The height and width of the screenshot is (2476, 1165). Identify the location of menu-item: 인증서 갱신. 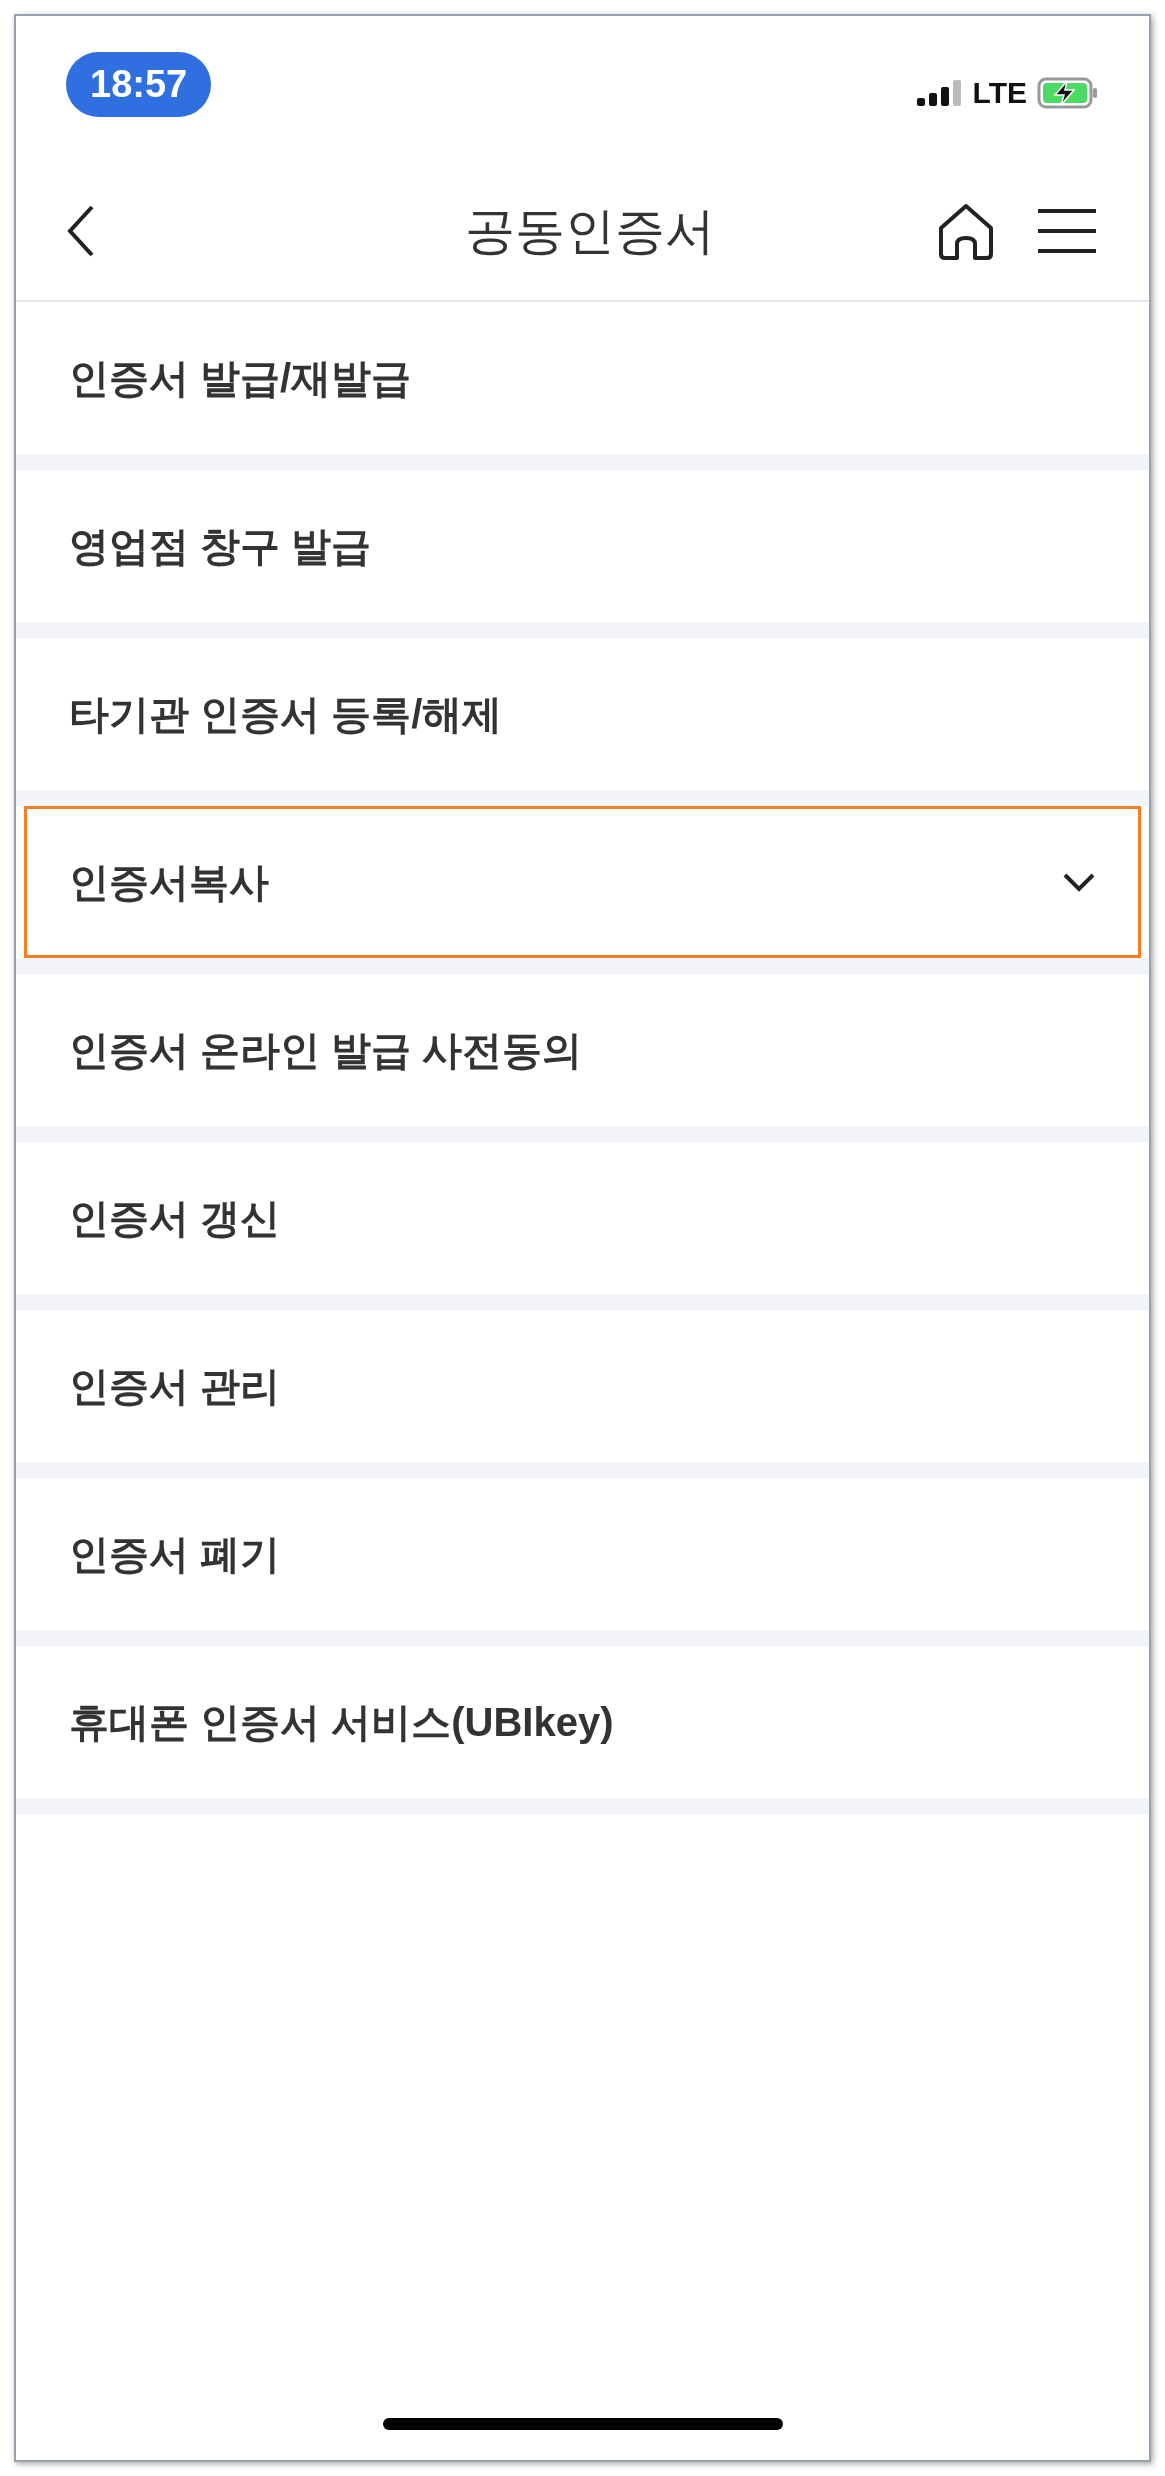
(582, 1218).